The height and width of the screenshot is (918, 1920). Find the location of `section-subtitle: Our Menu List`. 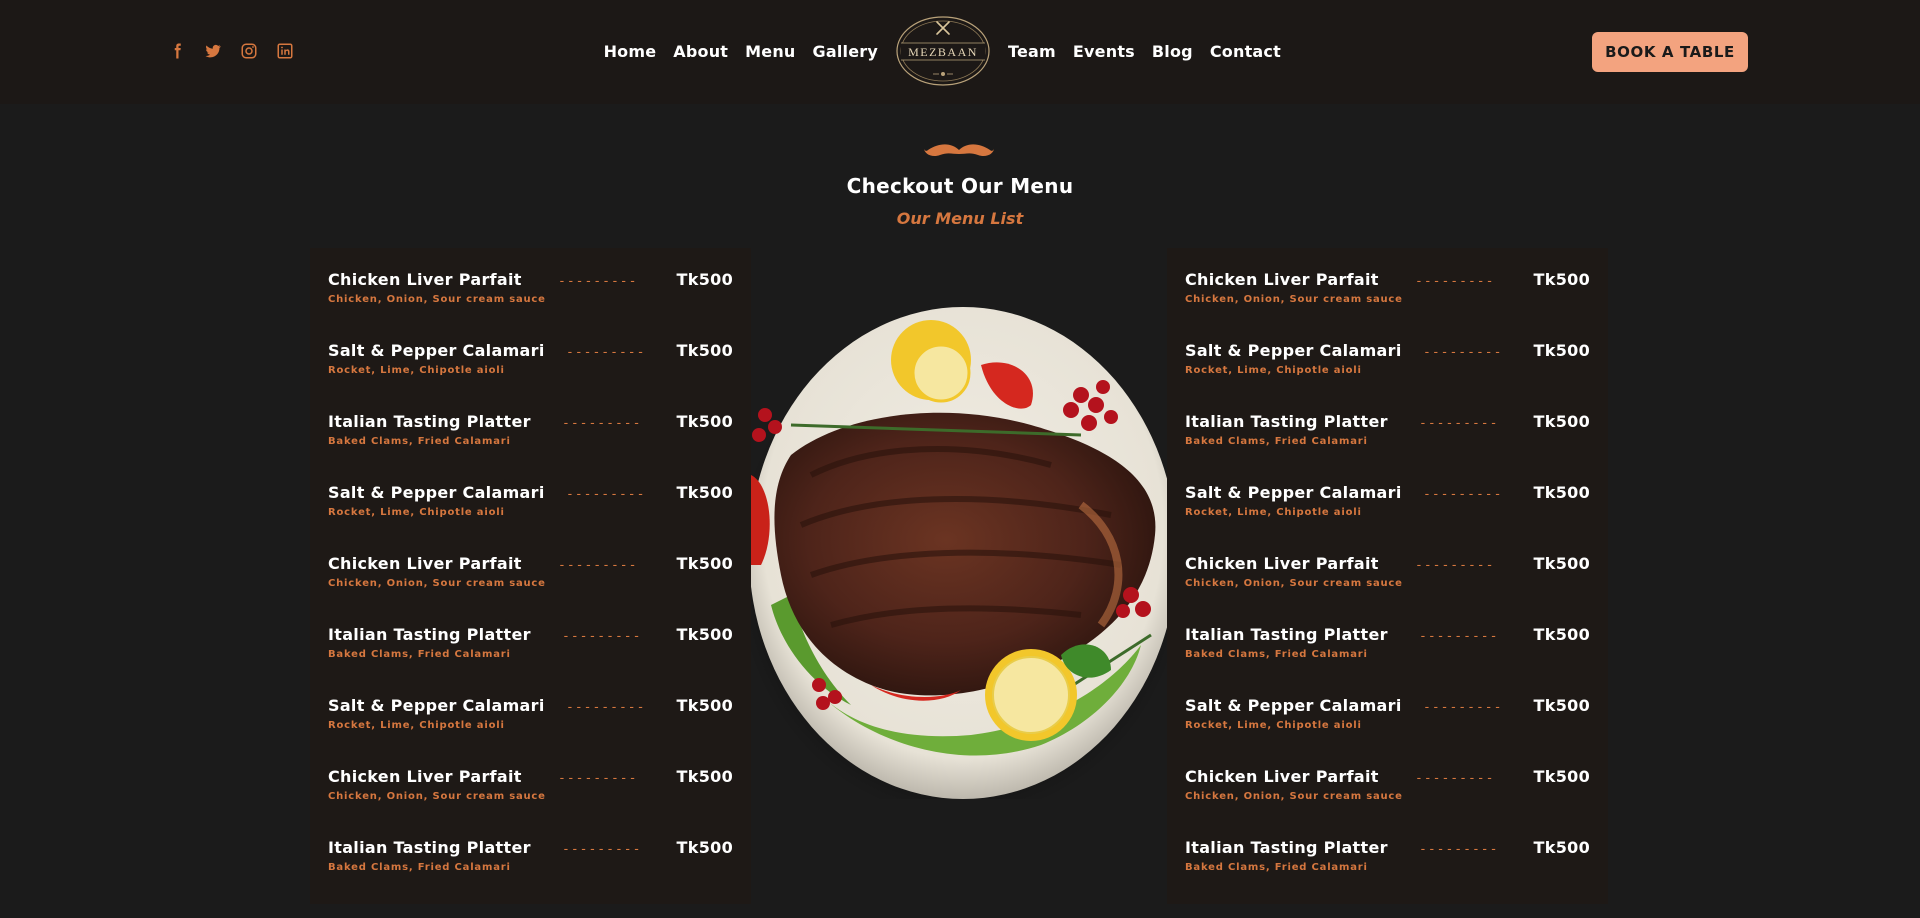

section-subtitle: Our Menu List is located at coordinates (960, 218).